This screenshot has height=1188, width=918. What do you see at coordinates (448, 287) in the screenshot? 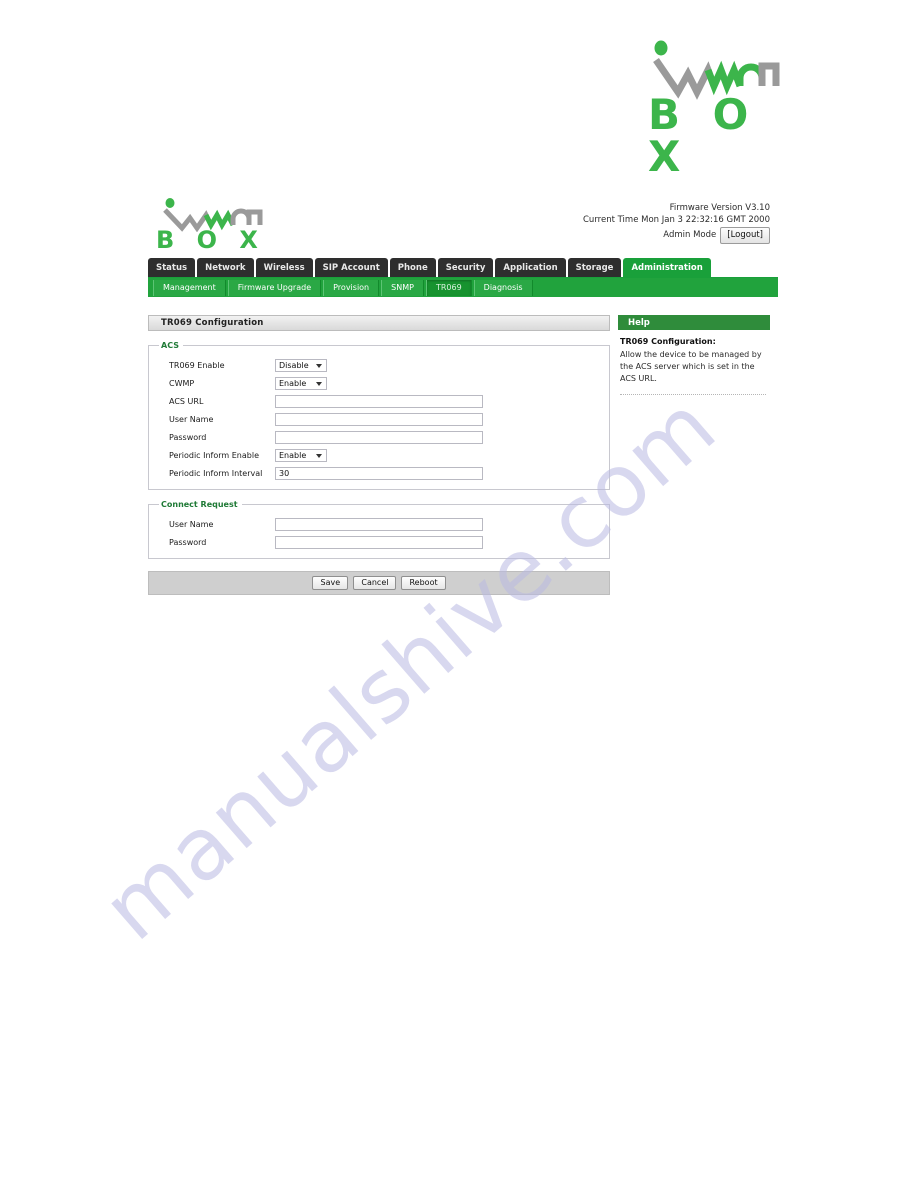
I see `subtab-tr069: TR069` at bounding box center [448, 287].